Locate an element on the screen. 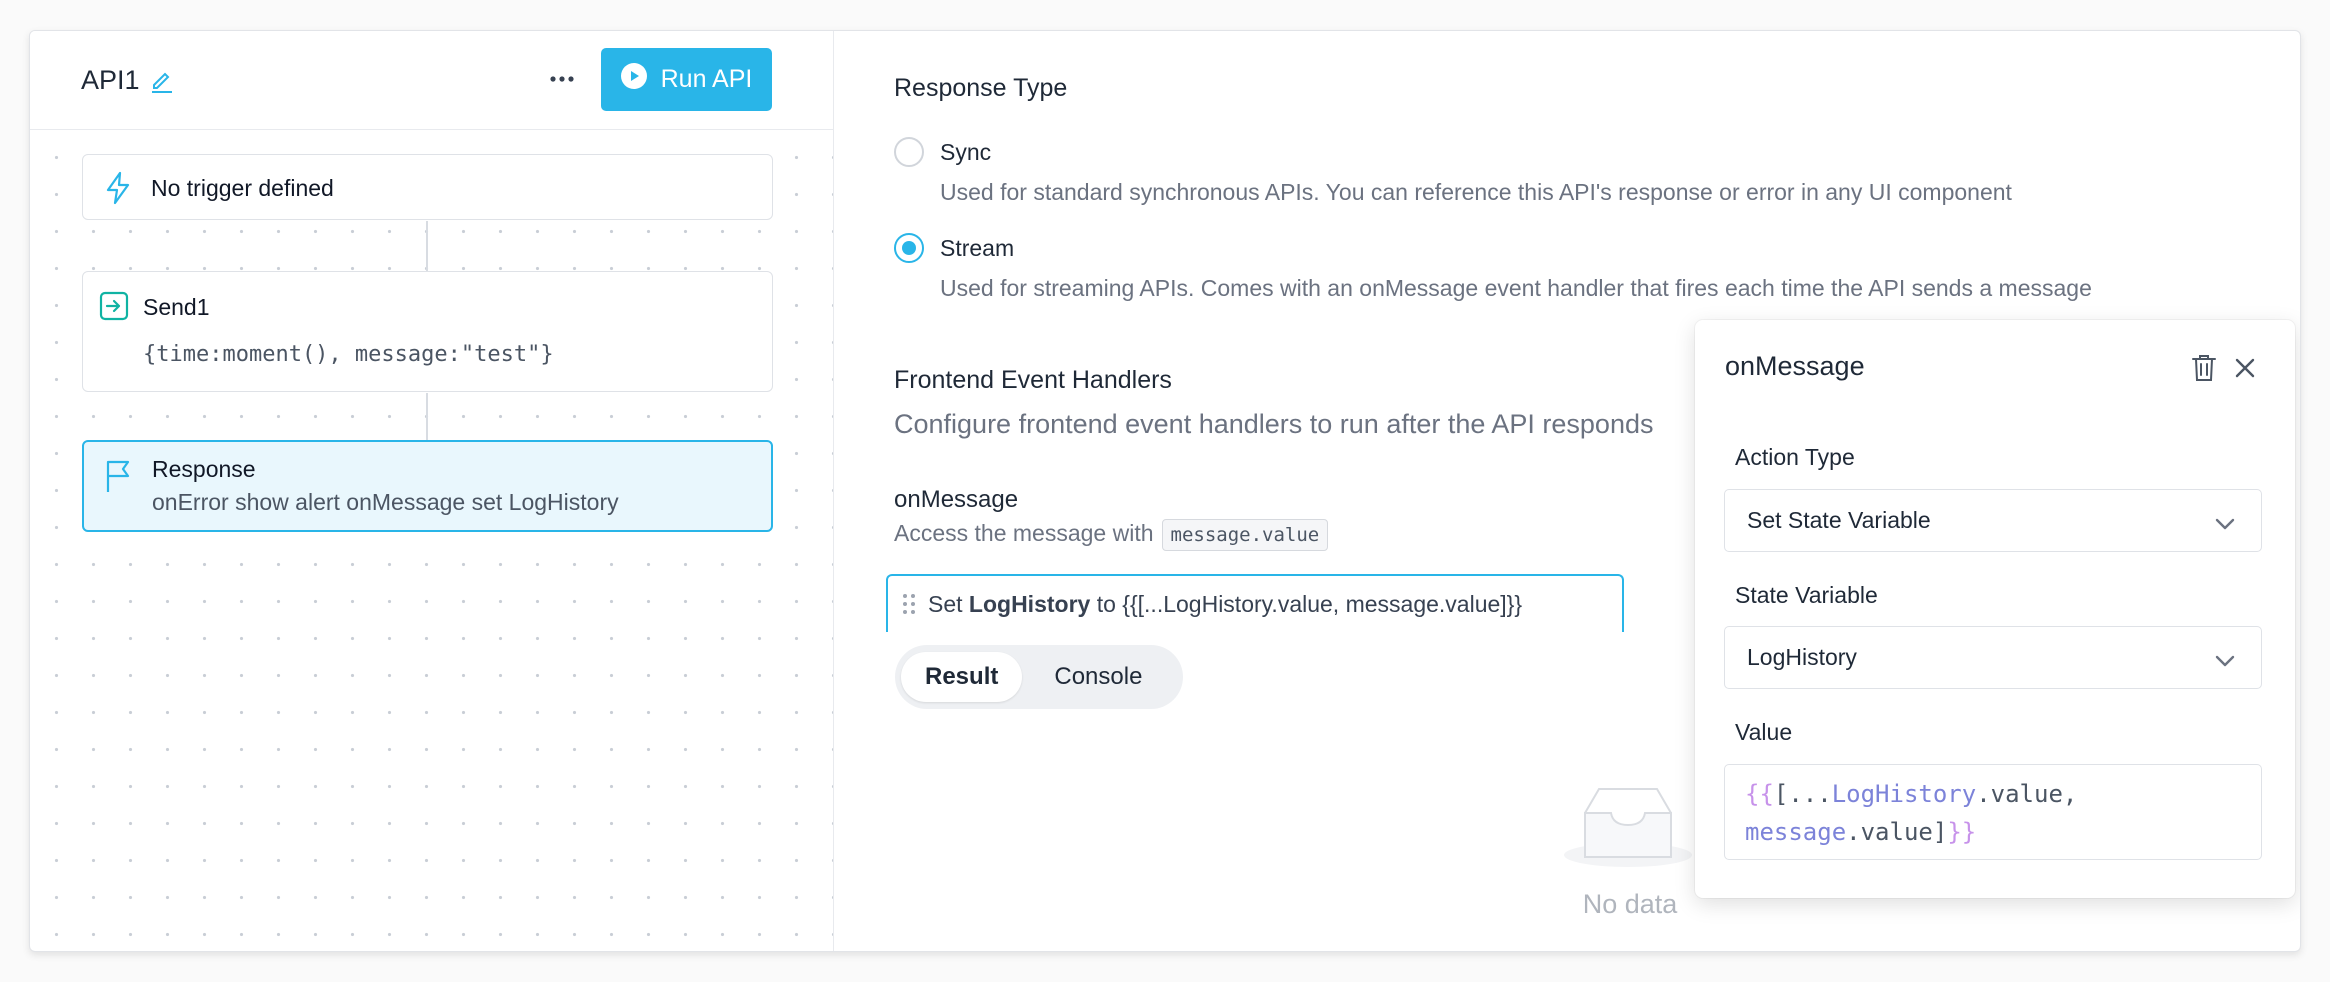 This screenshot has height=982, width=2330. action-type-select: Set State Variable is located at coordinates (1993, 520).